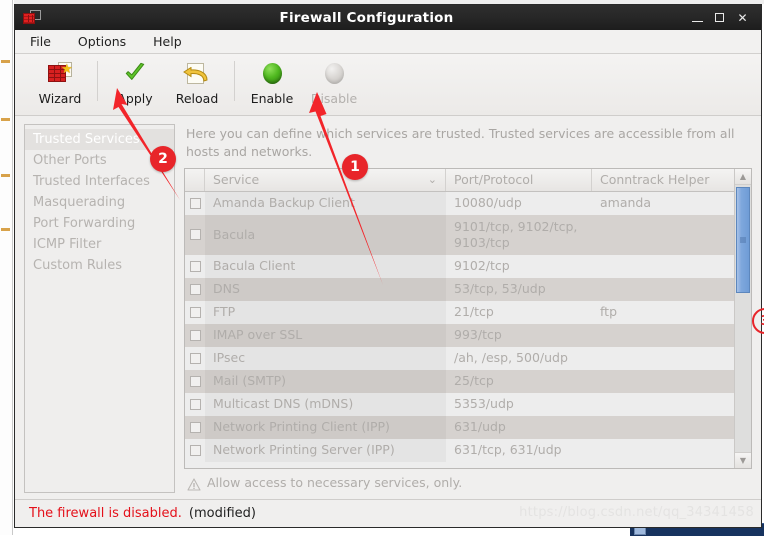  I want to click on menu-file: File, so click(40, 41).